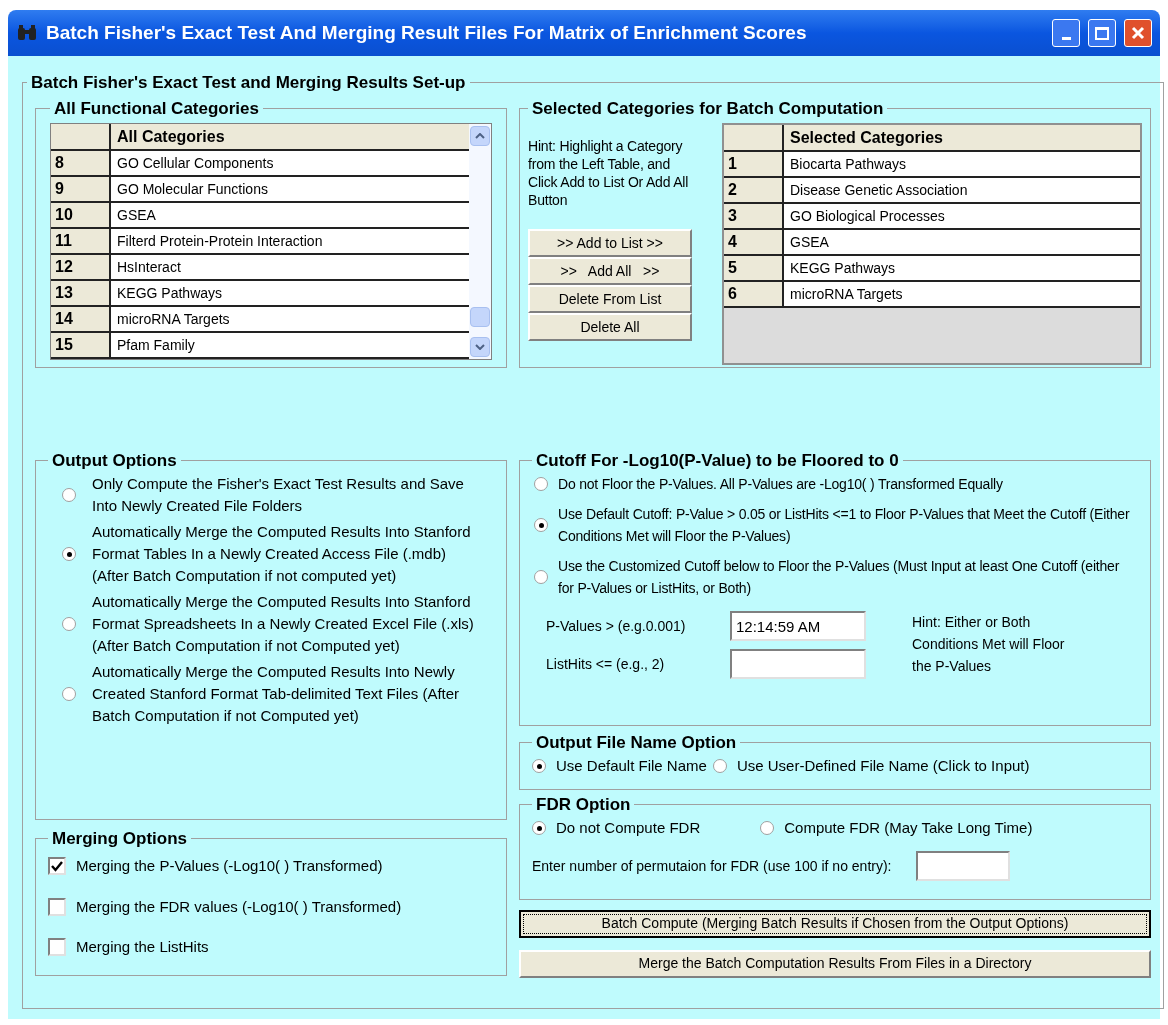 The width and height of the screenshot is (1168, 1025). What do you see at coordinates (610, 271) in the screenshot?
I see `action-button: >> Add All >>` at bounding box center [610, 271].